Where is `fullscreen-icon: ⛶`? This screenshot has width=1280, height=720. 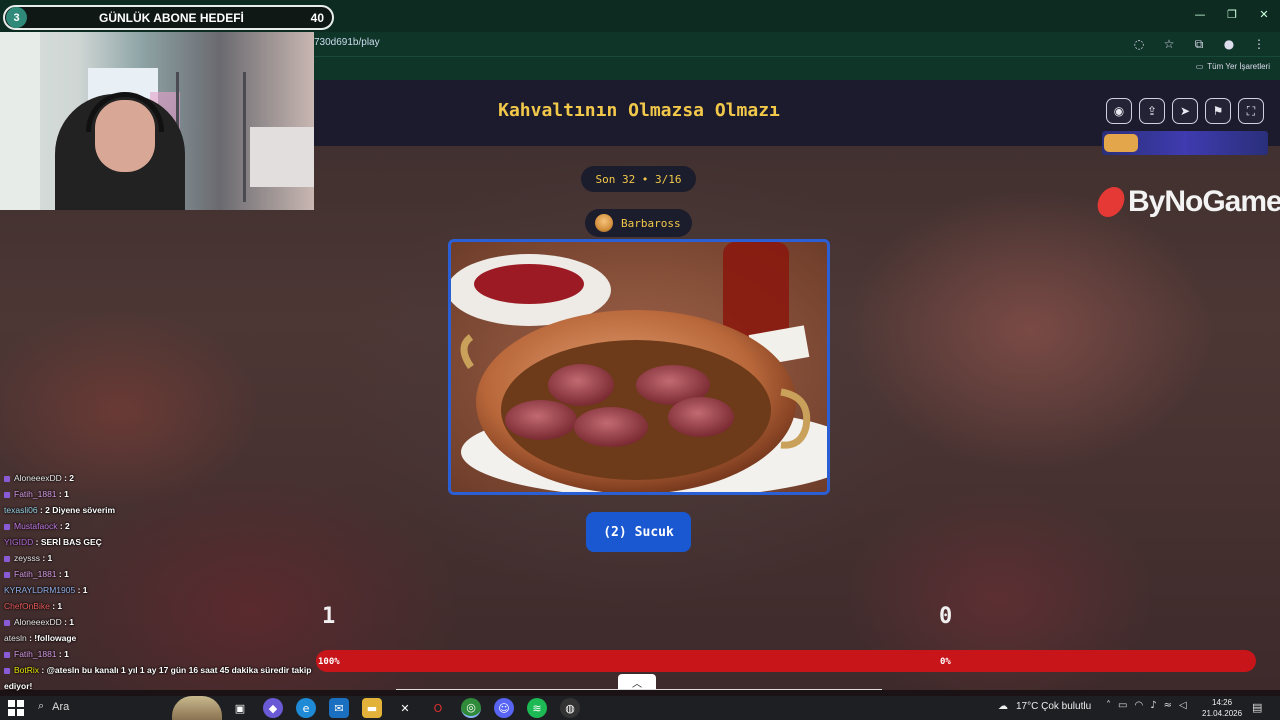 fullscreen-icon: ⛶ is located at coordinates (1251, 111).